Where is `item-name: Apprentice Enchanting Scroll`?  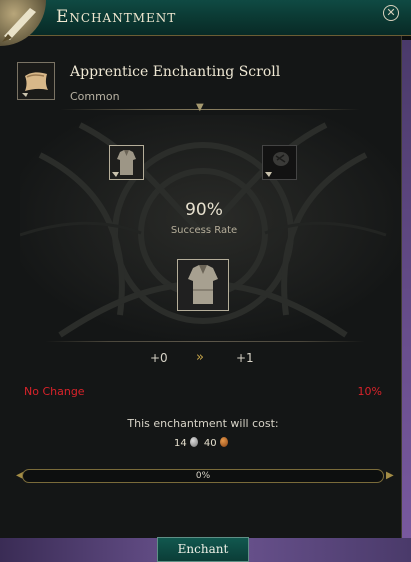
item-name: Apprentice Enchanting Scroll is located at coordinates (175, 72).